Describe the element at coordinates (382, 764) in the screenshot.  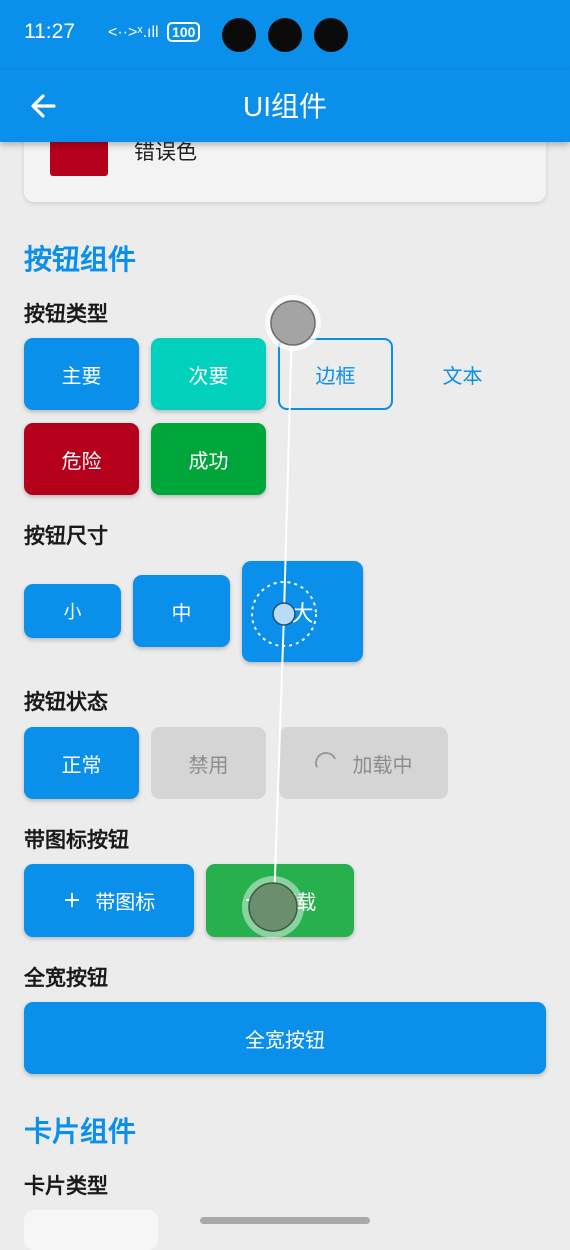
I see `loading-label: 加载中` at that location.